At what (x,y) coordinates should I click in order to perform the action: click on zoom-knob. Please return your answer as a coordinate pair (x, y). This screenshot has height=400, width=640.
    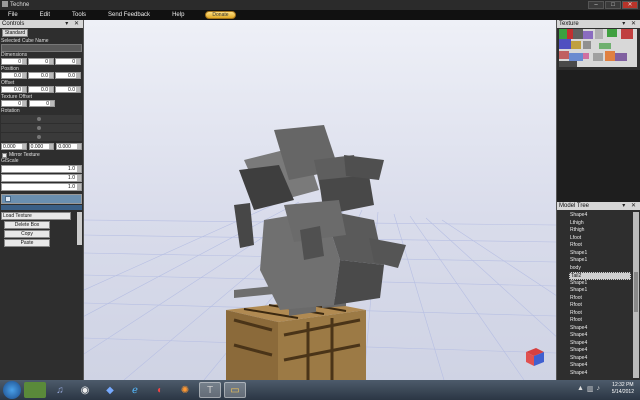
    Looking at the image, I should click on (8, 199).